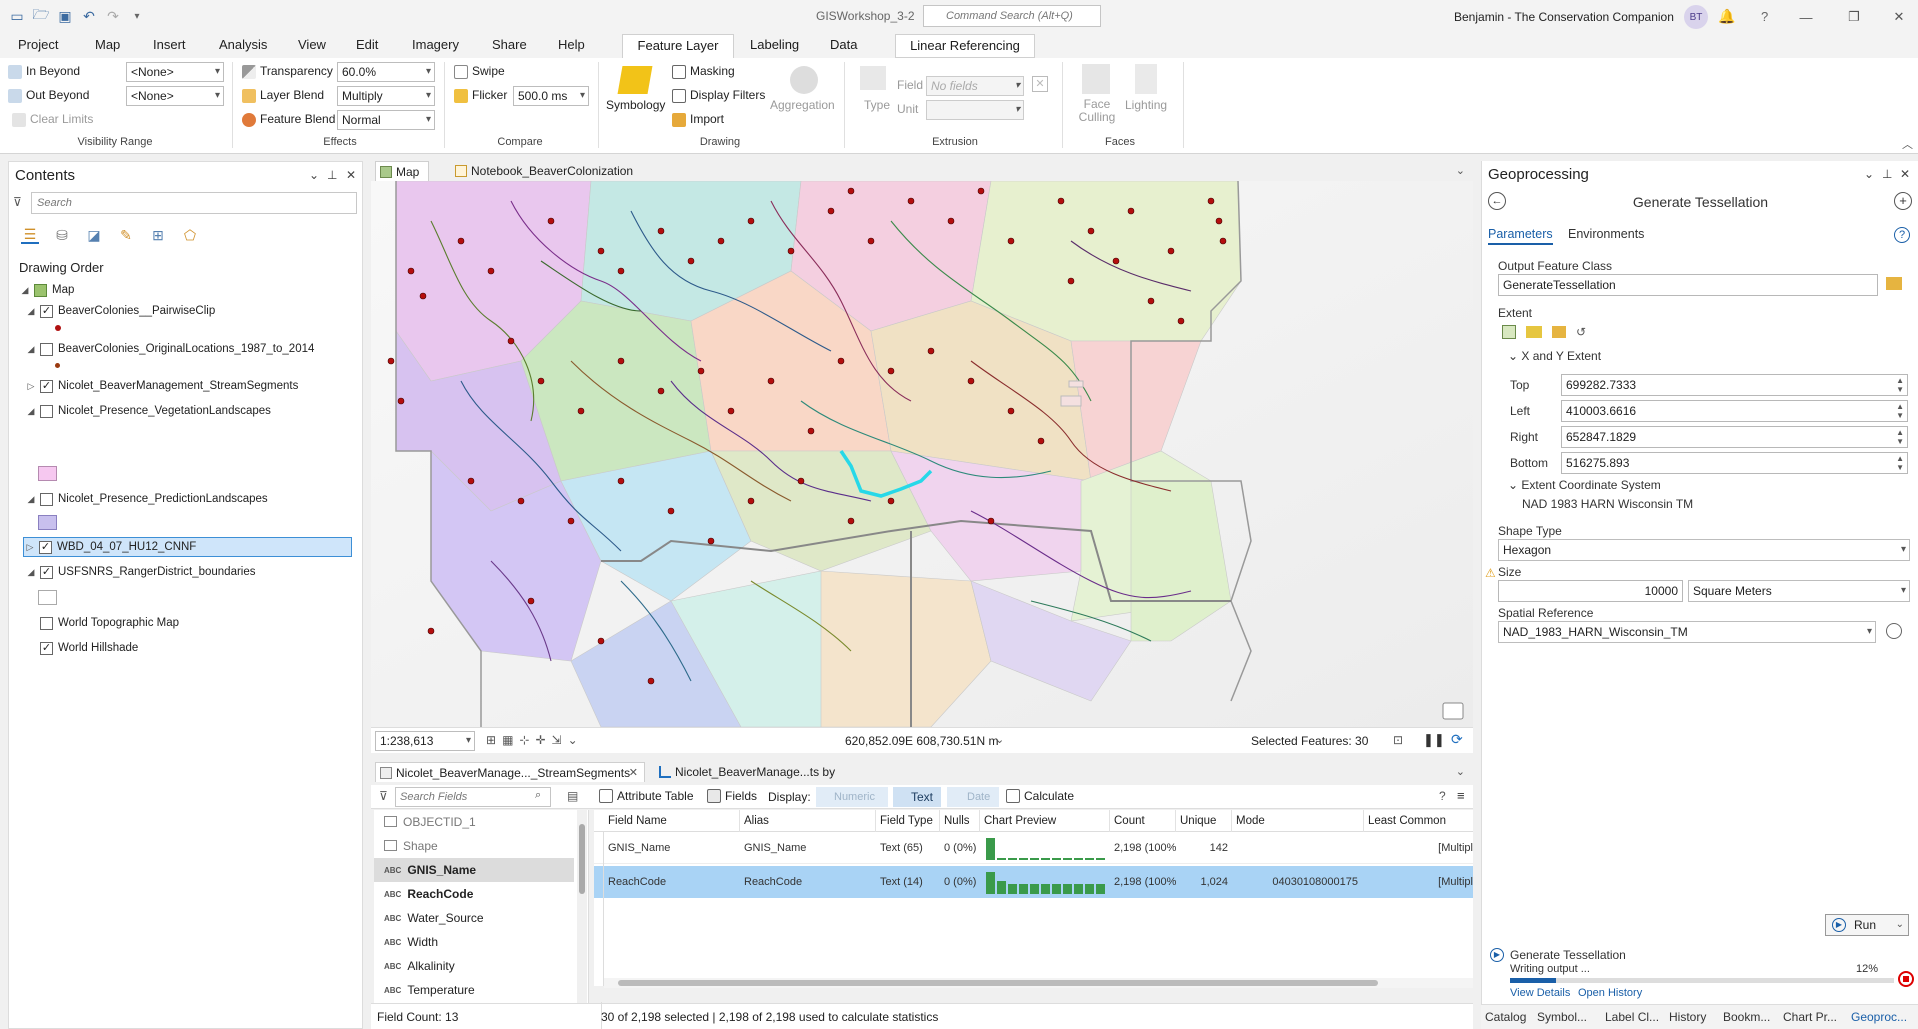  What do you see at coordinates (775, 780) in the screenshot?
I see `tab-reachcode-chart: Nicolet_BeaverManage...ts by ReachCode` at bounding box center [775, 780].